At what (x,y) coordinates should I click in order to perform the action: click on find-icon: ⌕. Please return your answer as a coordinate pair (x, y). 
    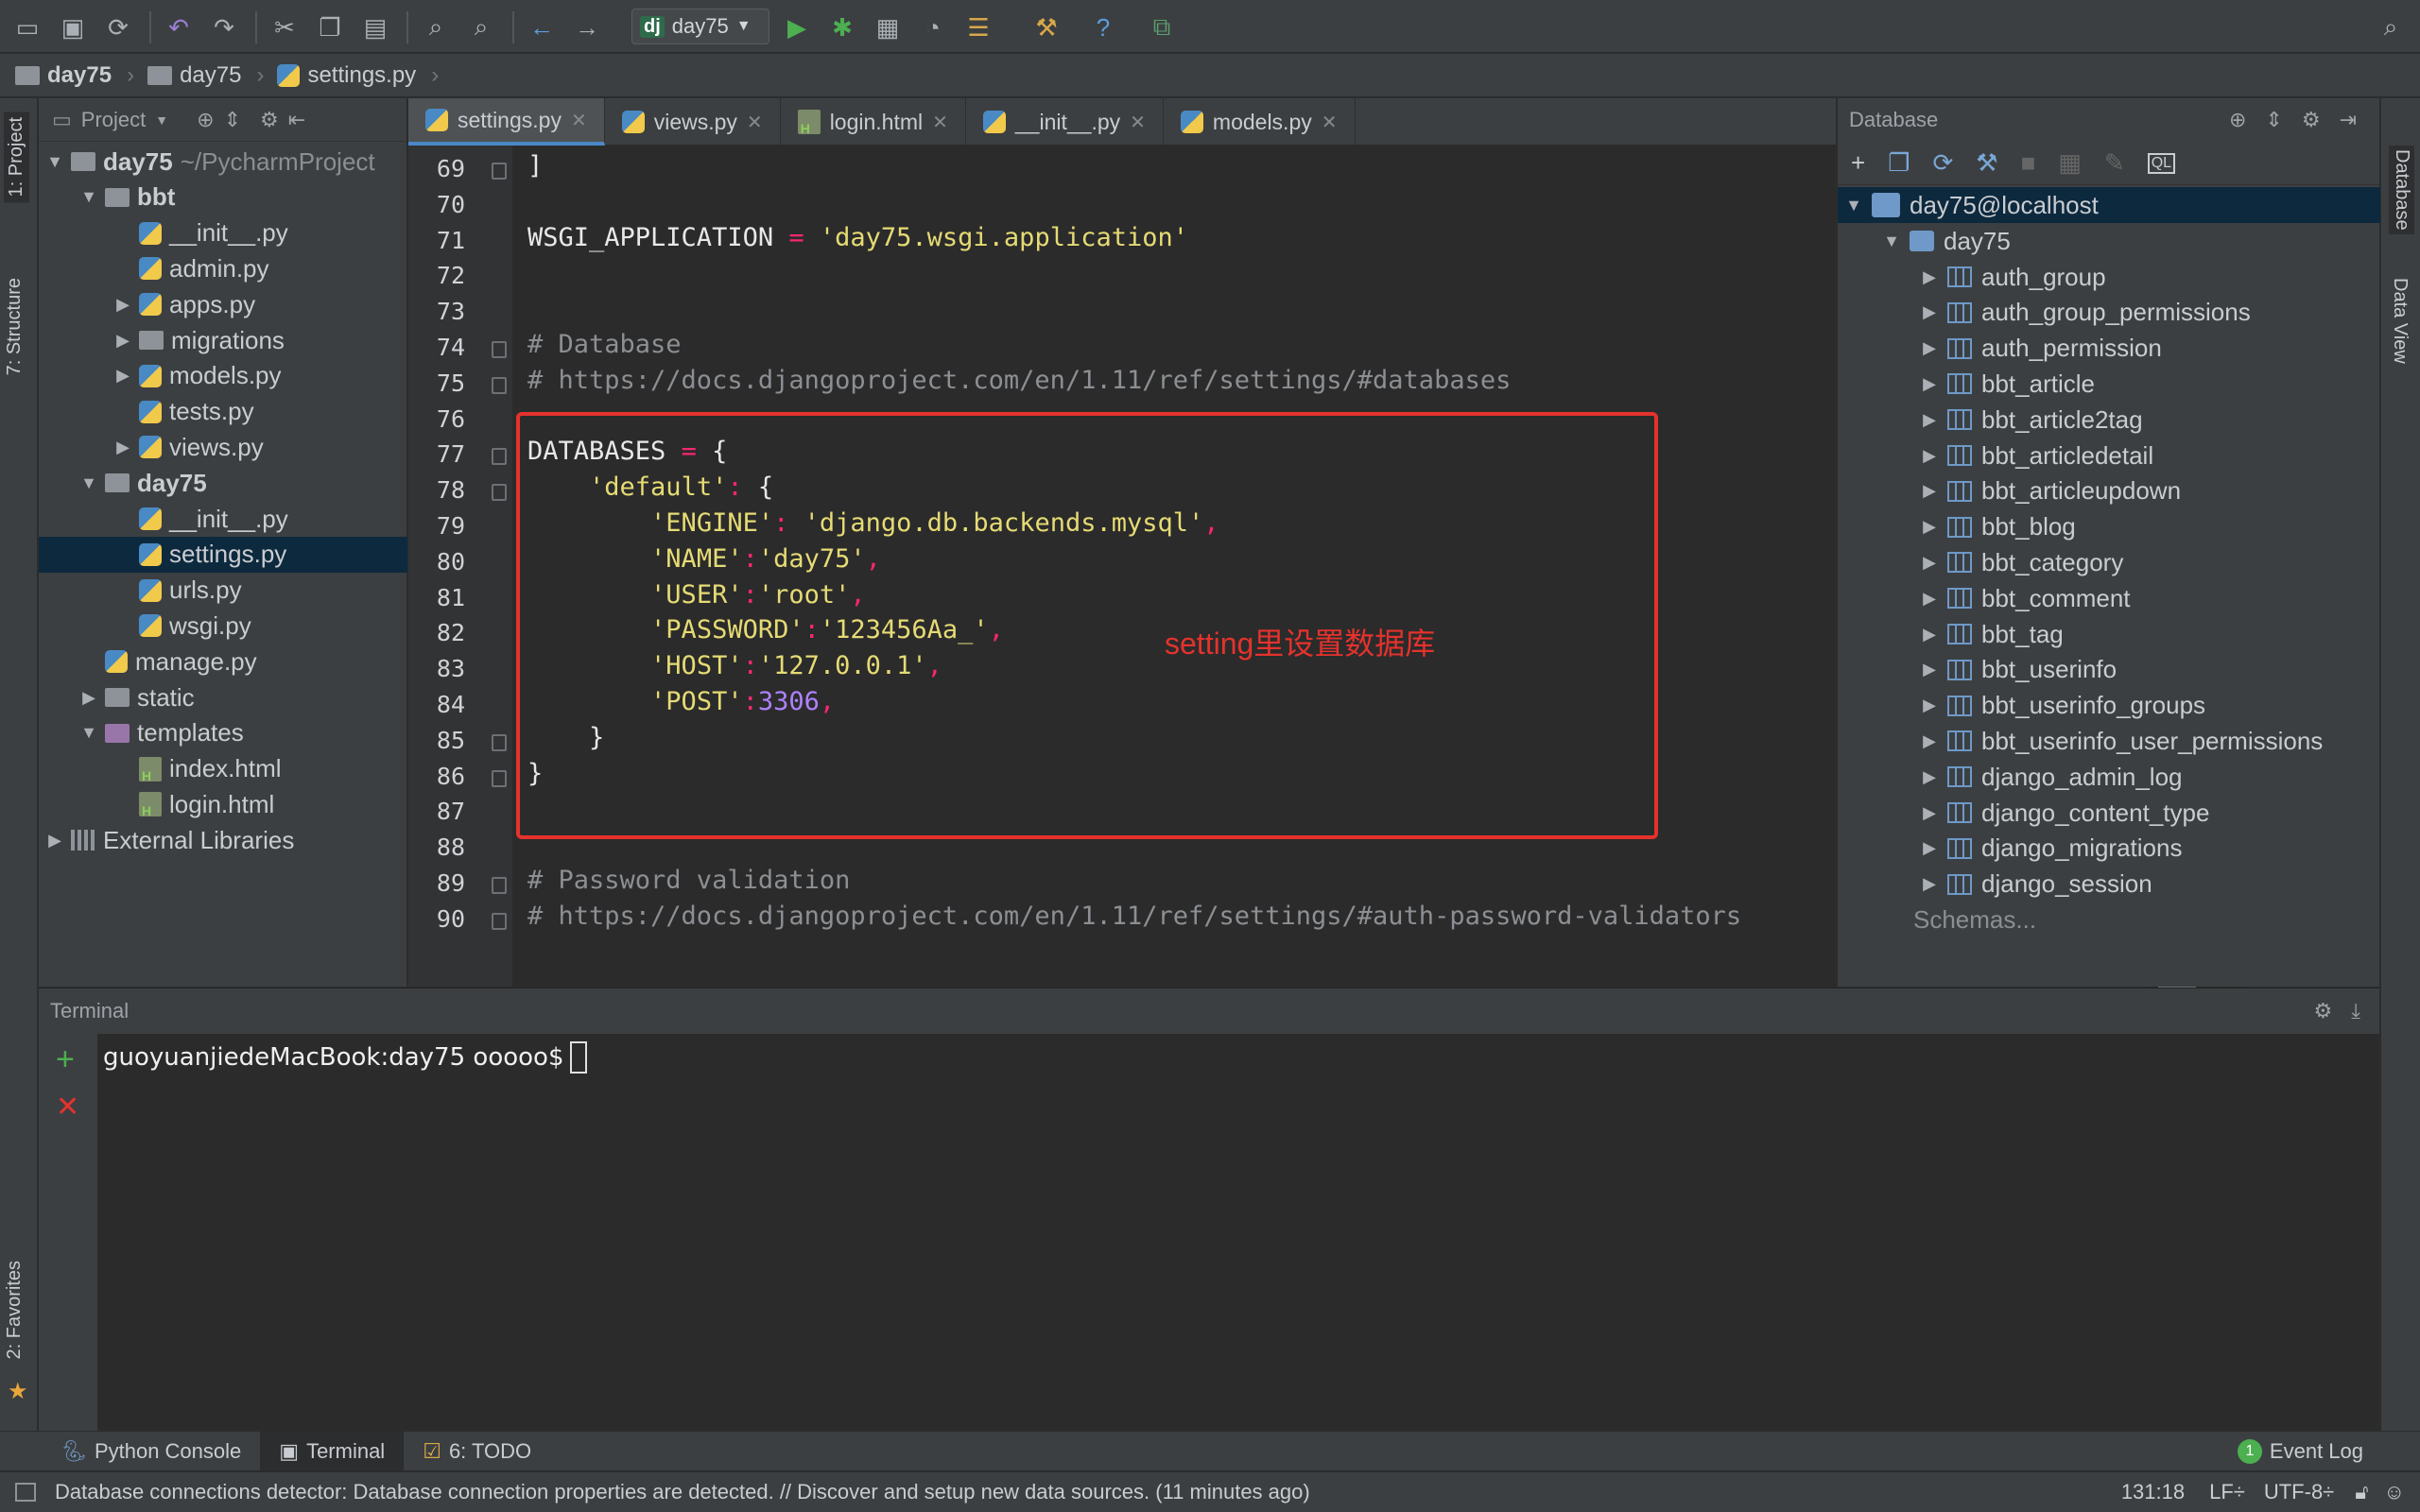
    Looking at the image, I should click on (436, 27).